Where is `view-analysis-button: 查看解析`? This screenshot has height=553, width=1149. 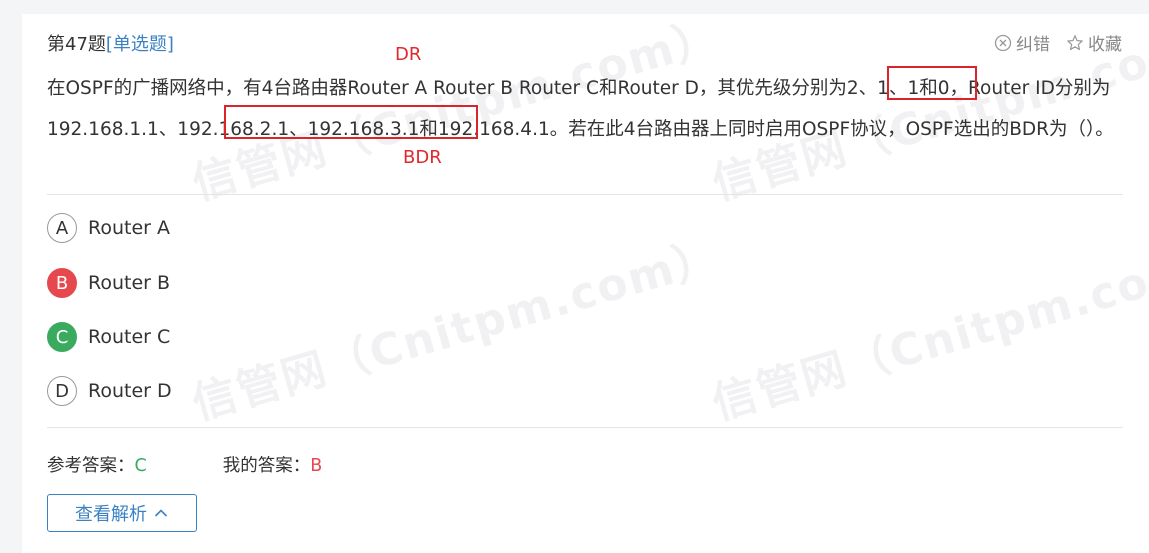 view-analysis-button: 查看解析 is located at coordinates (122, 513).